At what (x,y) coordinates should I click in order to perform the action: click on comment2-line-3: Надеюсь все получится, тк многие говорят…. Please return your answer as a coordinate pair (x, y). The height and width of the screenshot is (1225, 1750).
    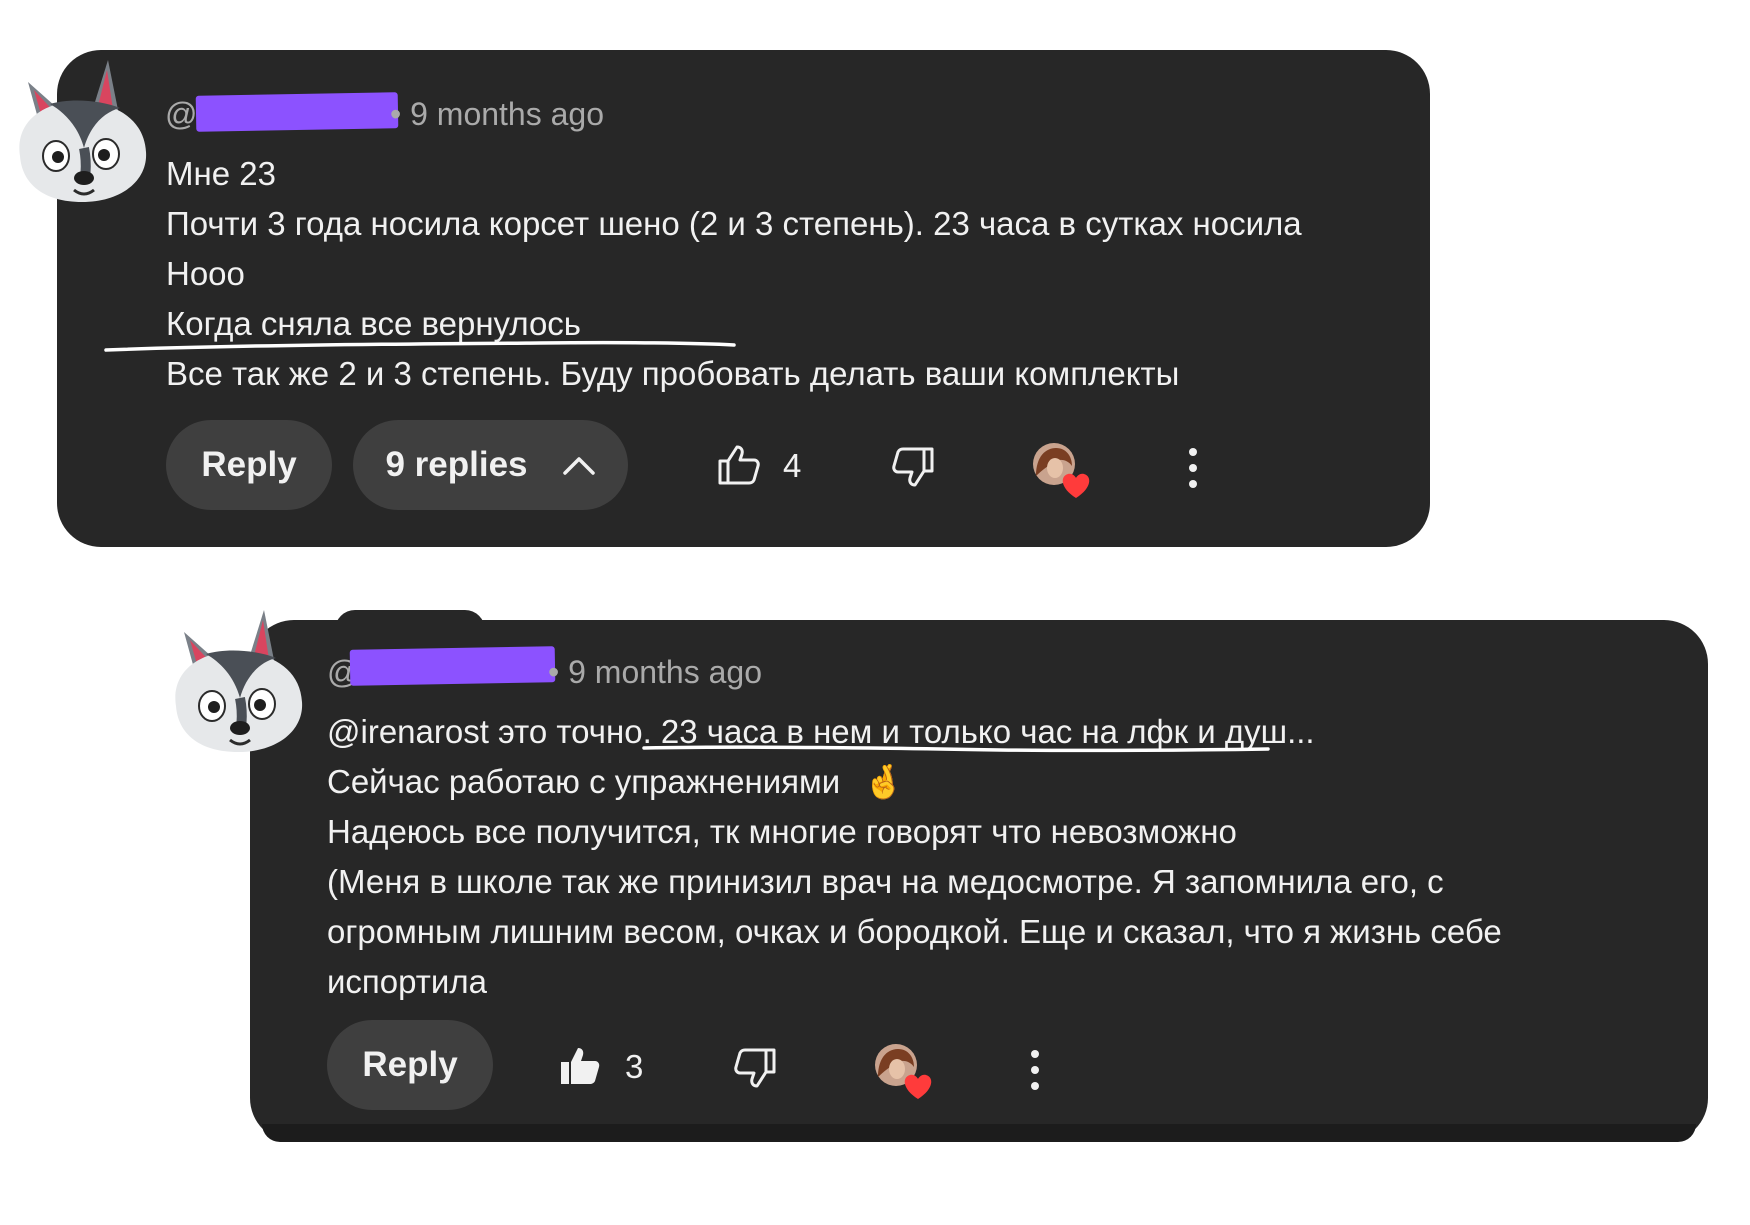
    Looking at the image, I should click on (782, 831).